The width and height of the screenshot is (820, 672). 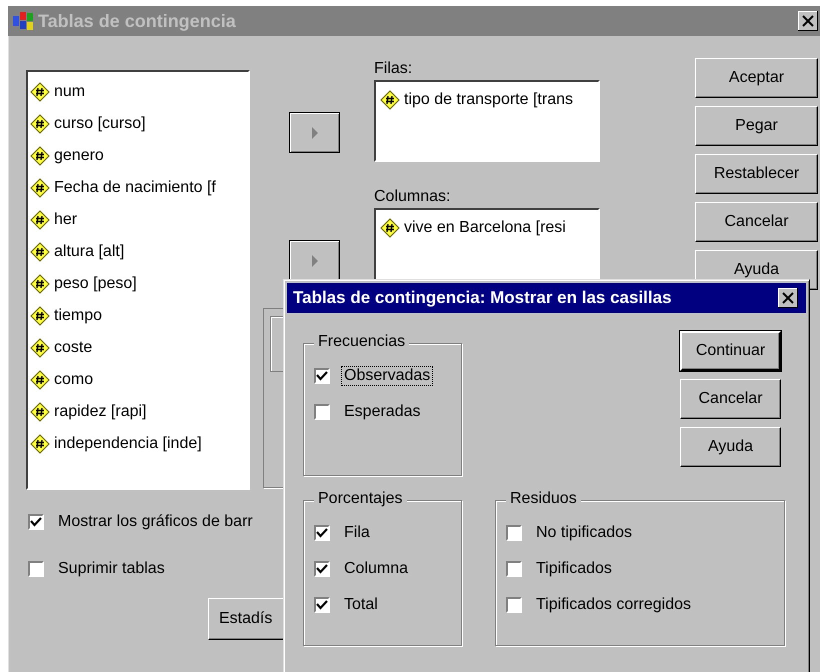 I want to click on app-icon, so click(x=23, y=21).